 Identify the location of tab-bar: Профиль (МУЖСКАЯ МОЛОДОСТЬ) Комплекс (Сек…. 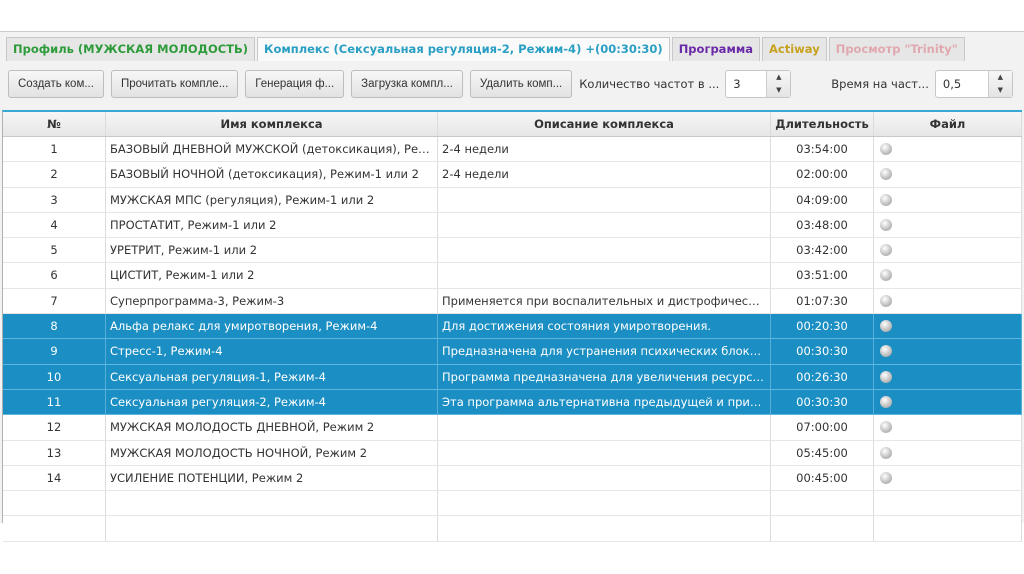
(485, 49).